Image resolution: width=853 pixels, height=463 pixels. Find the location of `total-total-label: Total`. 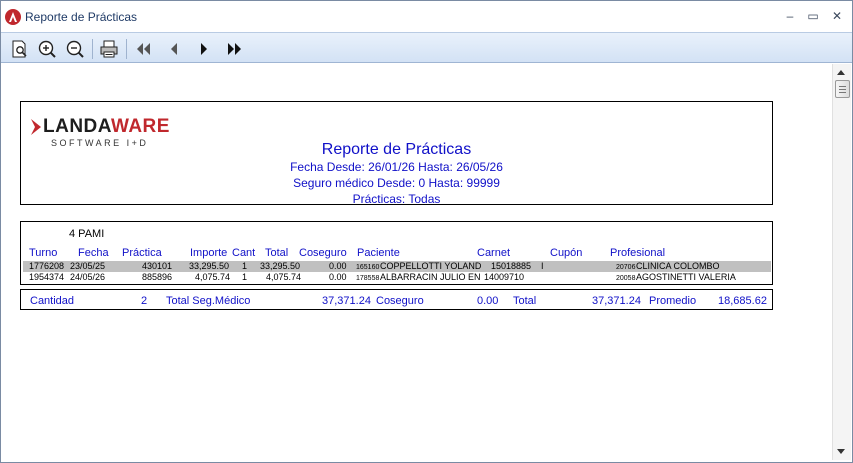

total-total-label: Total is located at coordinates (525, 301).